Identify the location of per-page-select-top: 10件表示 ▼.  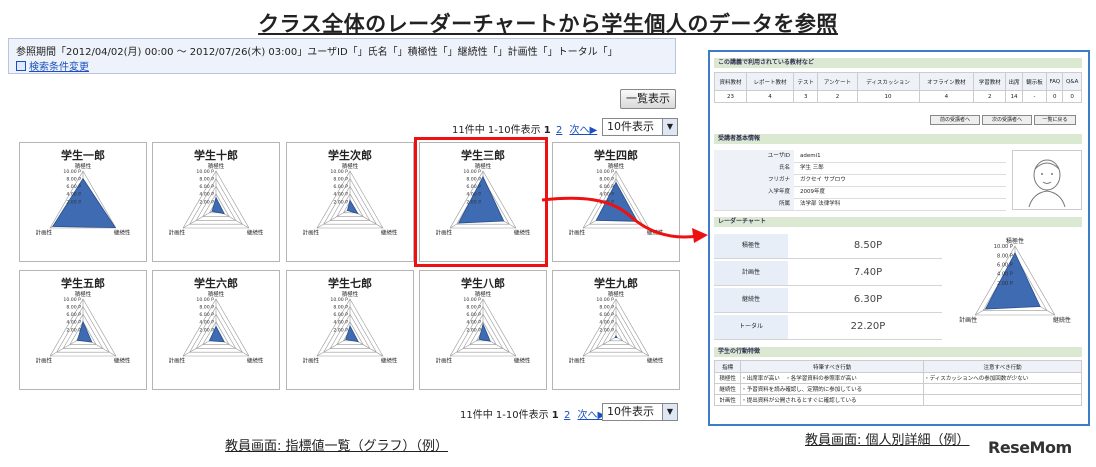
(640, 127).